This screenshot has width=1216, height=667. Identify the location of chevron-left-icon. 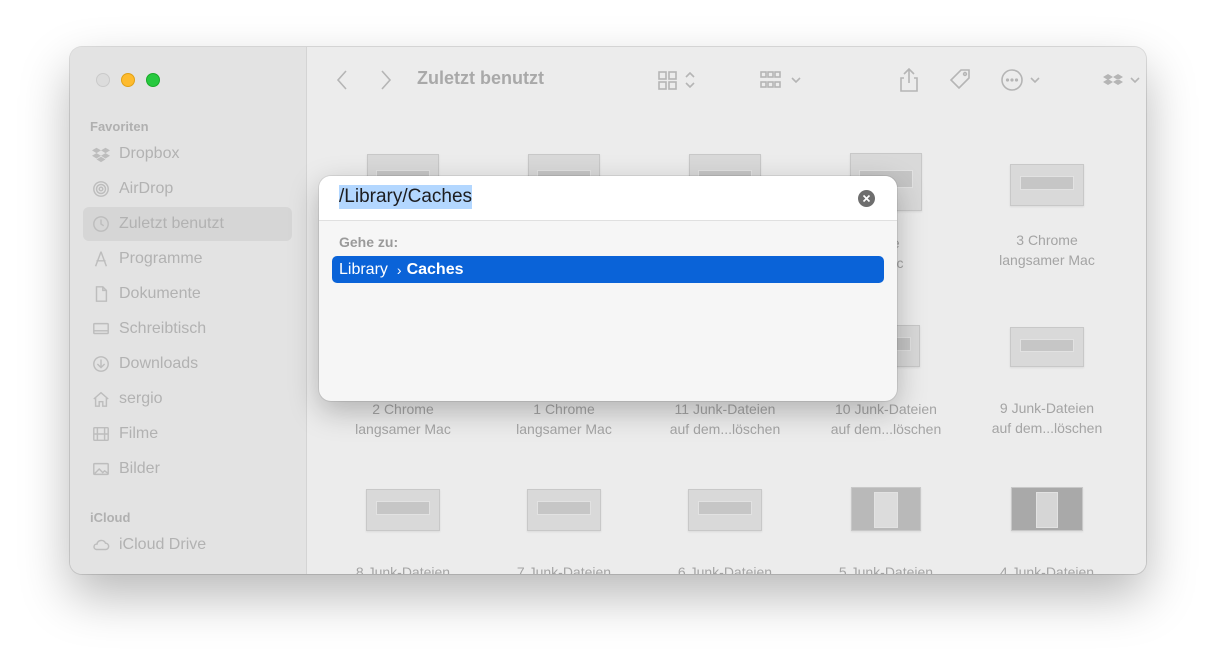
(341, 80).